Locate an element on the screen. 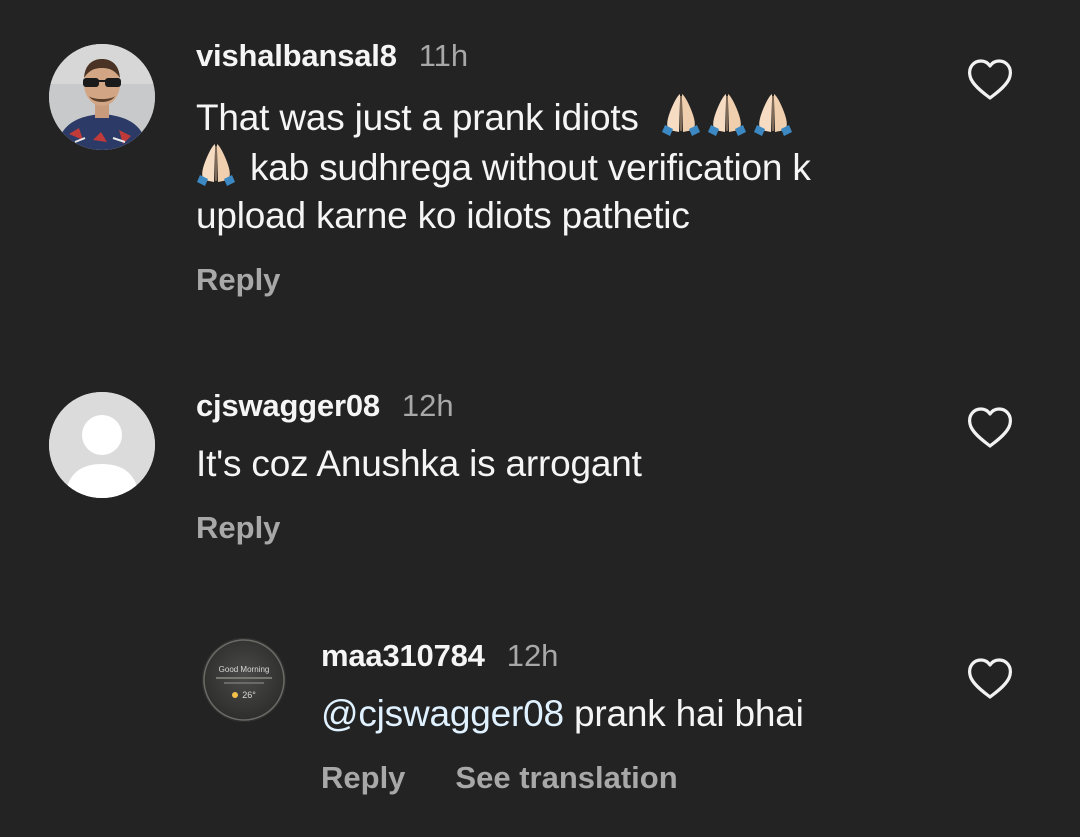 The height and width of the screenshot is (837, 1080). comment-actions: Reply See translation is located at coordinates (562, 778).